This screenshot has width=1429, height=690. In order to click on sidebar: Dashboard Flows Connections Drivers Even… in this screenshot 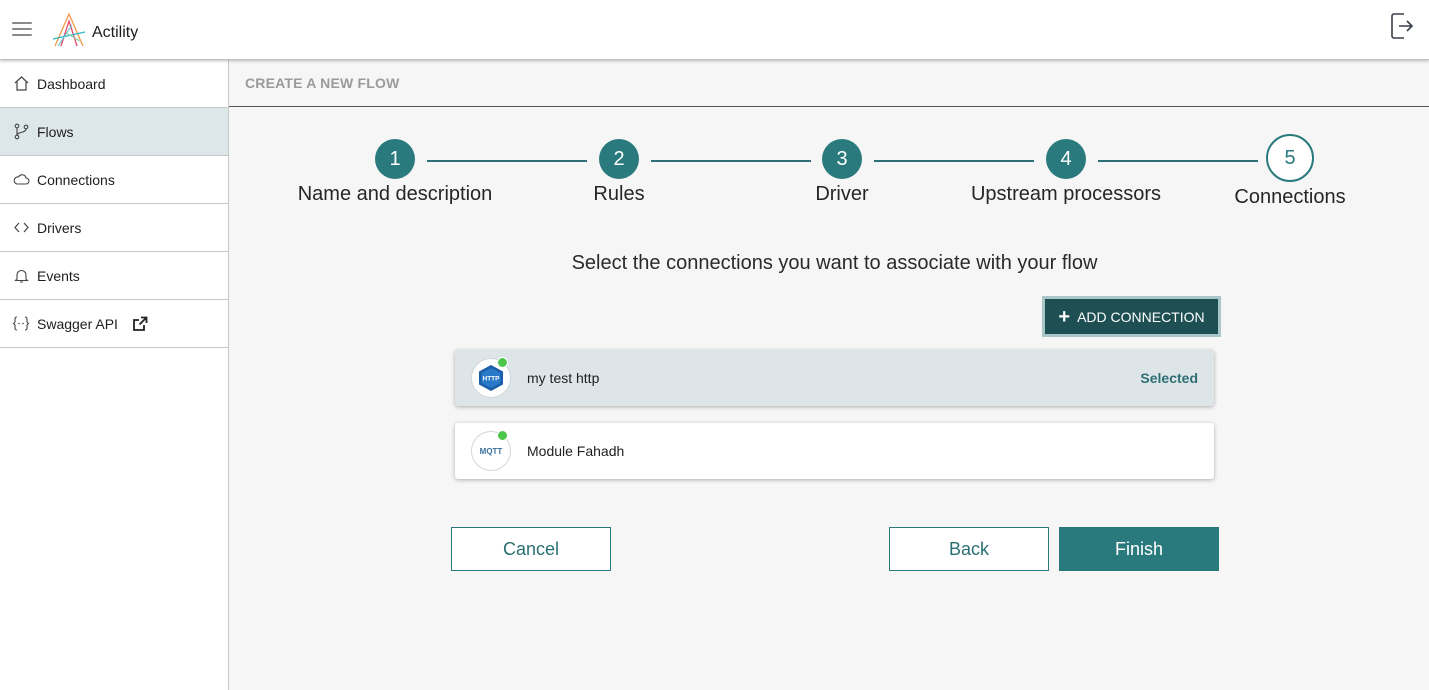, I will do `click(114, 375)`.